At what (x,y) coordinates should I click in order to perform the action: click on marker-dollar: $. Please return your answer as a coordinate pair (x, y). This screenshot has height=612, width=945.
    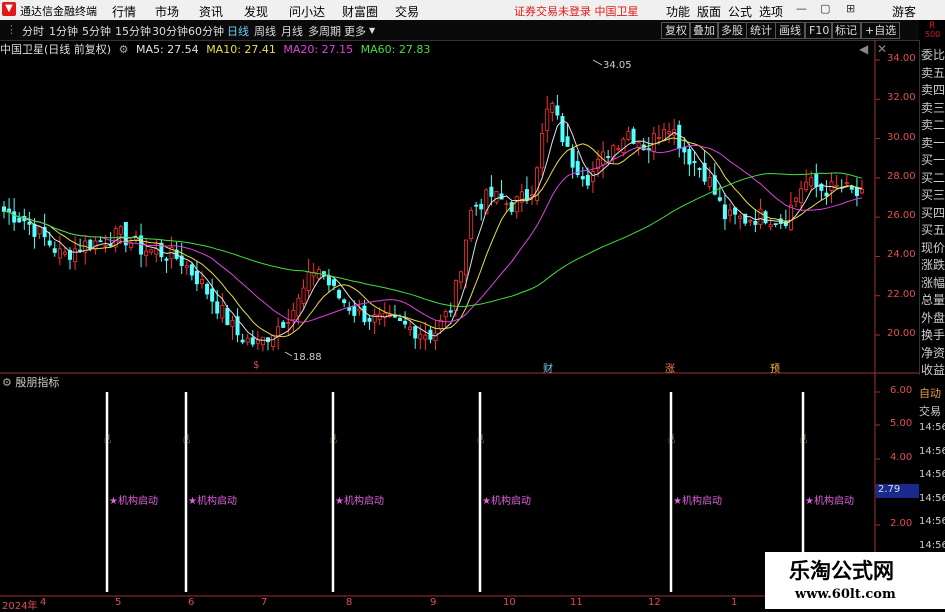
    Looking at the image, I should click on (256, 365).